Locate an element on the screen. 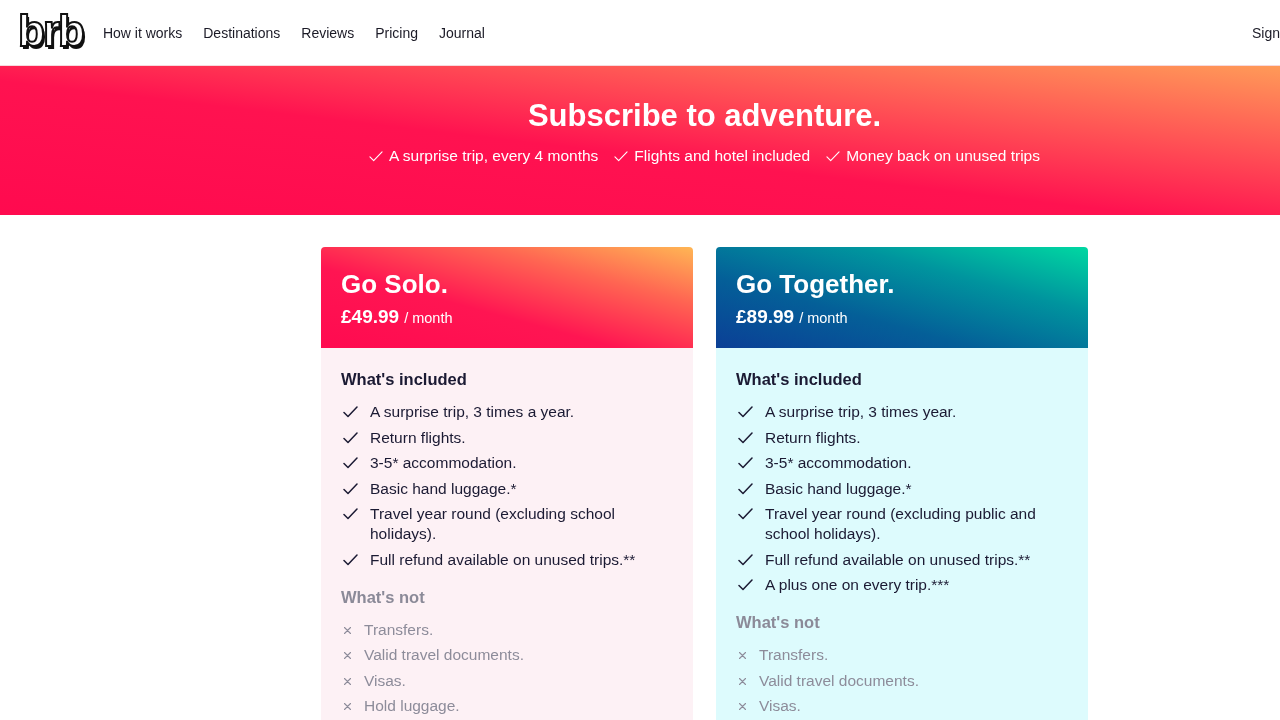 This screenshot has height=720, width=1280. sign-in-link: Sign is located at coordinates (1265, 32).